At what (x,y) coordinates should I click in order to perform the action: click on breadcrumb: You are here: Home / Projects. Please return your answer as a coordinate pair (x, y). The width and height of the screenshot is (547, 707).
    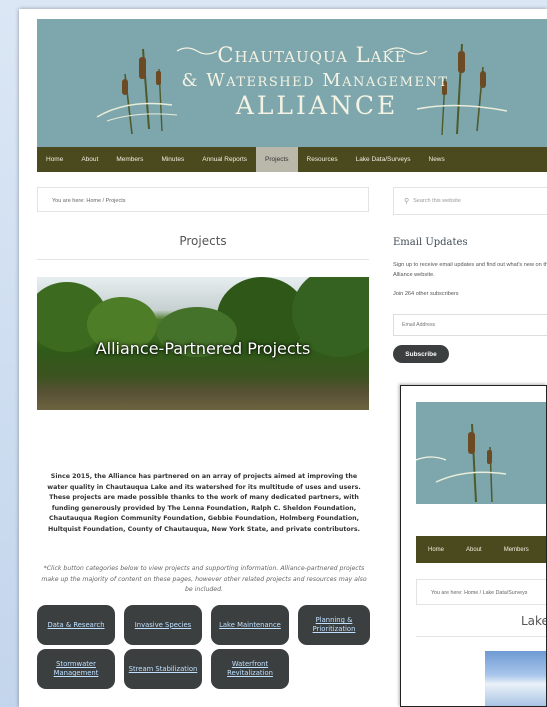
    Looking at the image, I should click on (203, 199).